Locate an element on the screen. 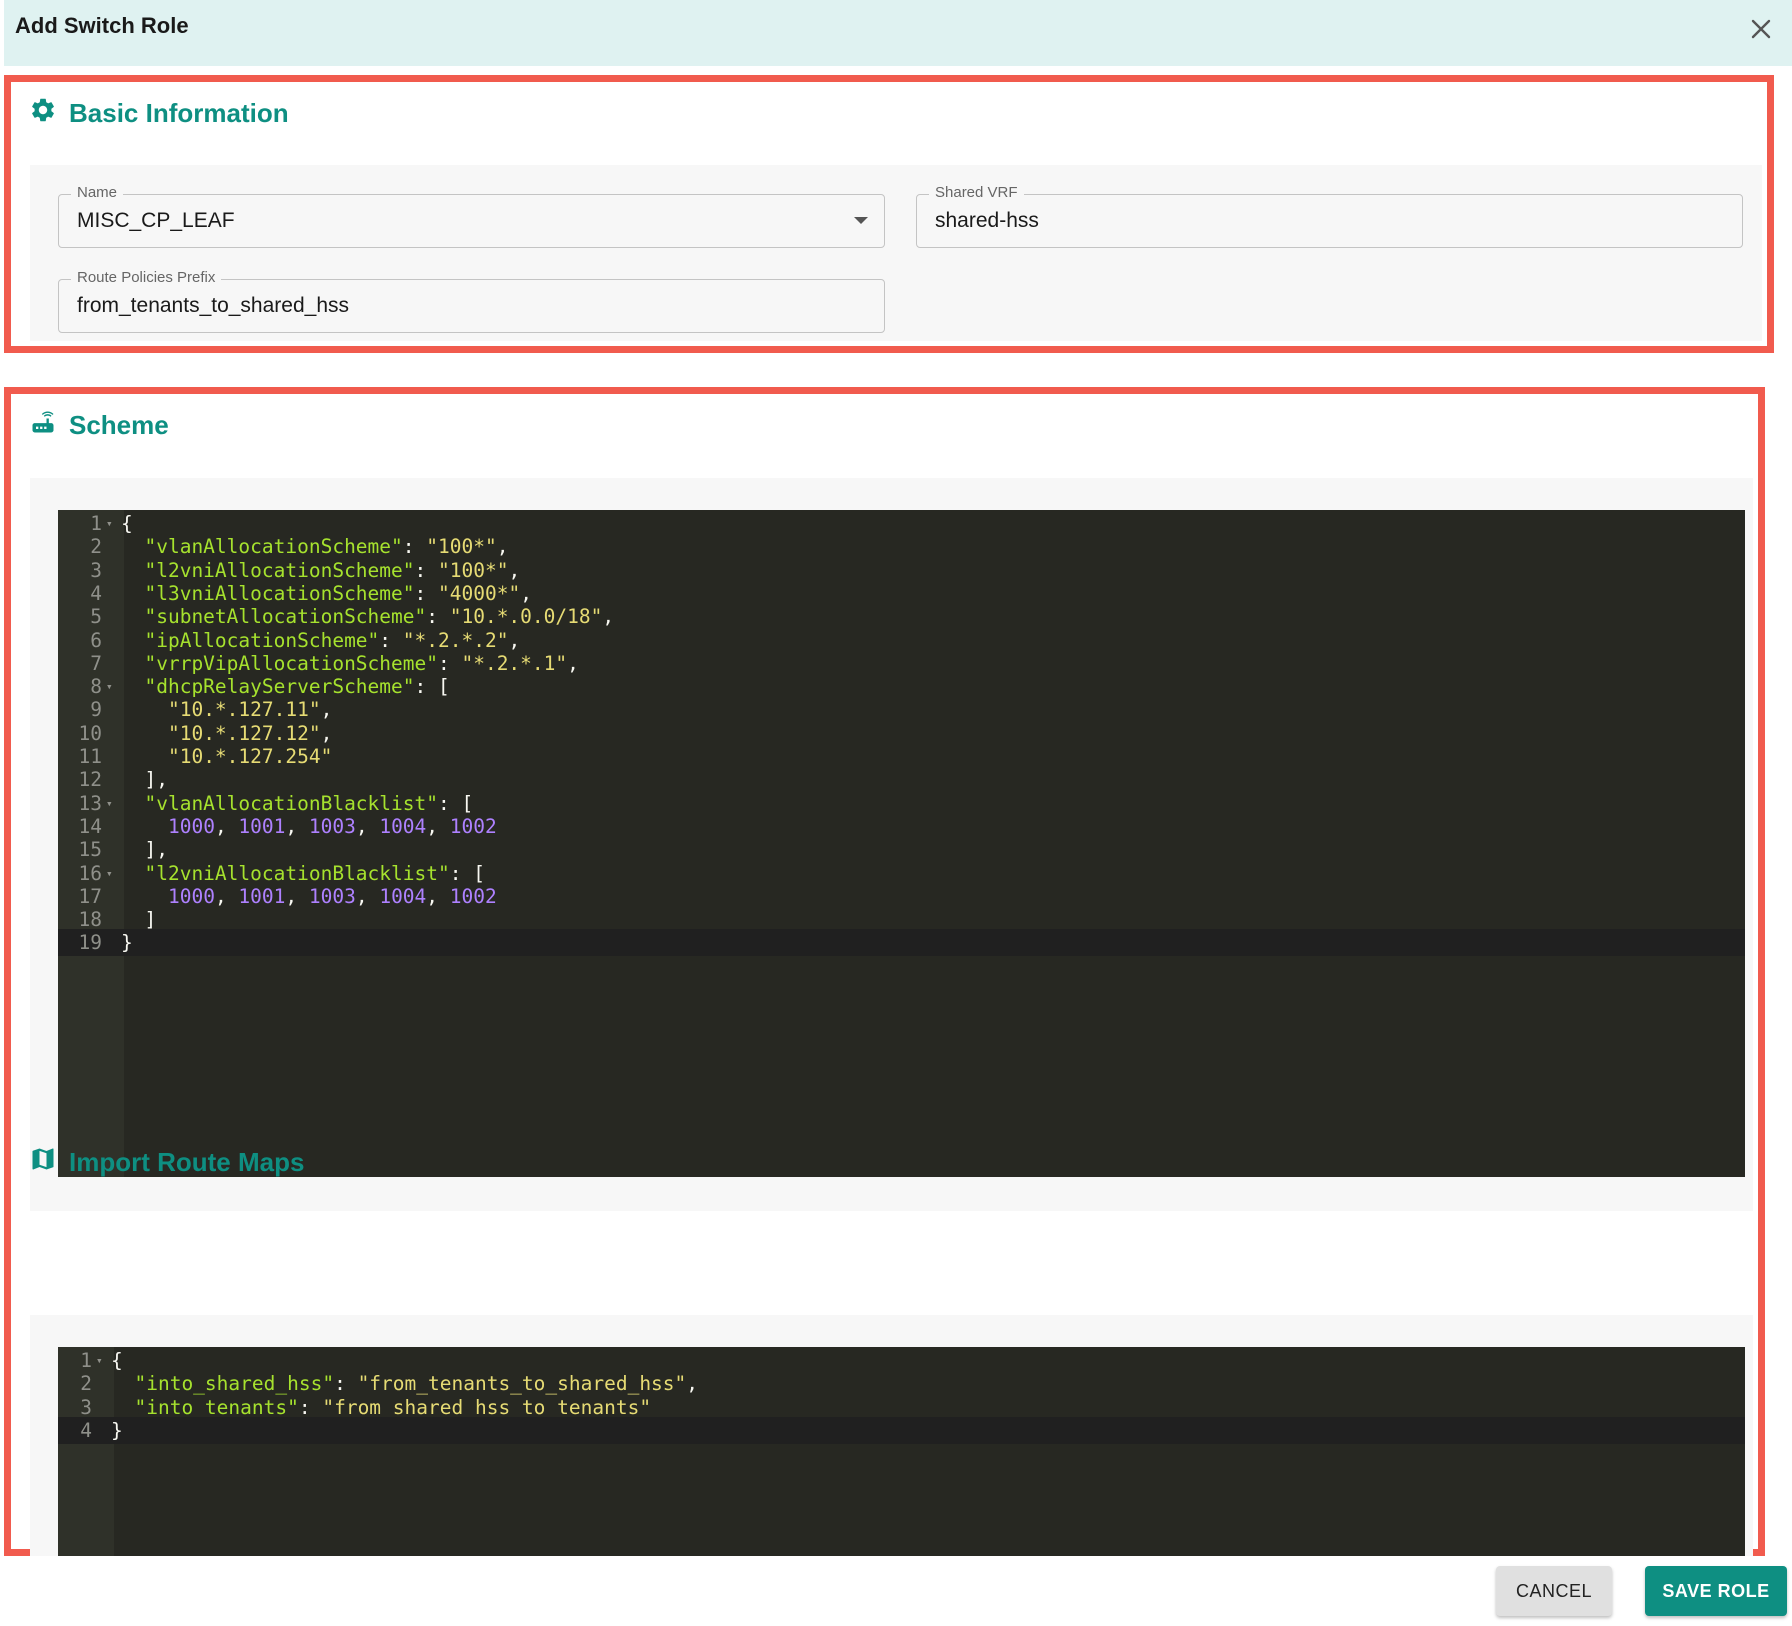 The image size is (1792, 1626). line-number: 4 is located at coordinates (86, 1430).